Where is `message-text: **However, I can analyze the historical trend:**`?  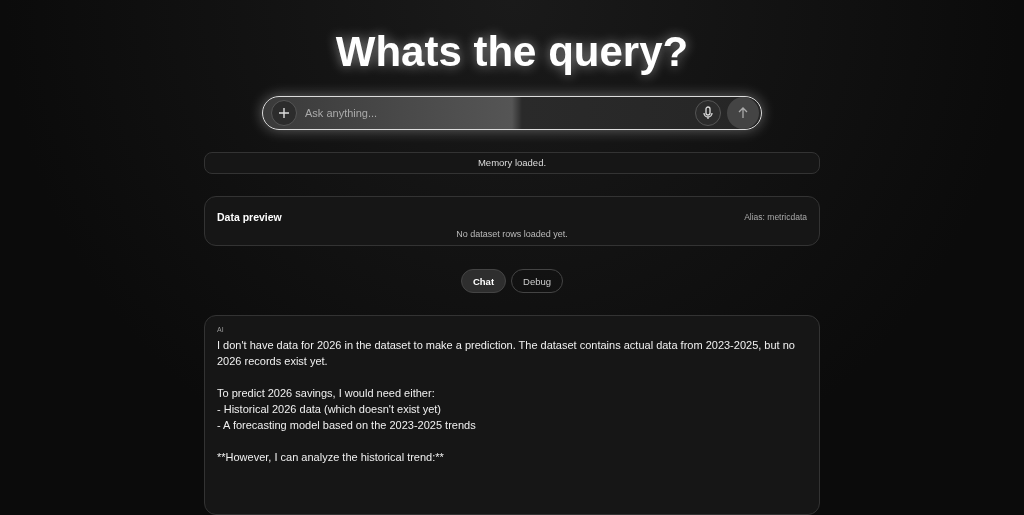 message-text: **However, I can analyze the historical trend:** is located at coordinates (331, 457).